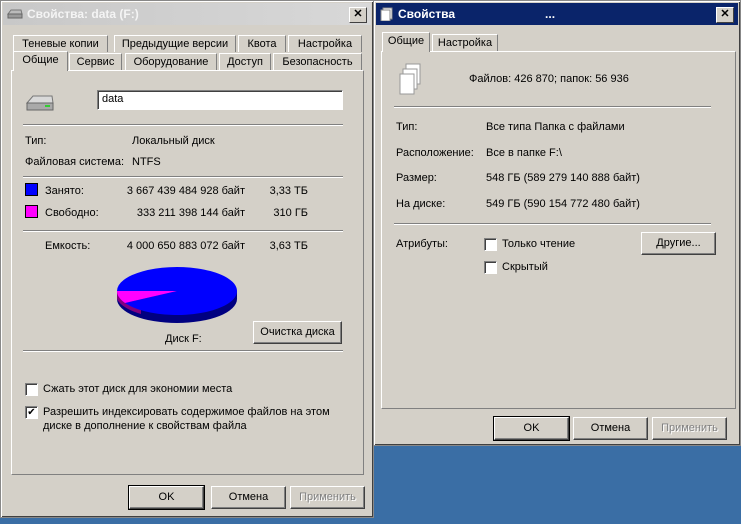  What do you see at coordinates (183, 339) in the screenshot?
I see `disk-label: Диск F:` at bounding box center [183, 339].